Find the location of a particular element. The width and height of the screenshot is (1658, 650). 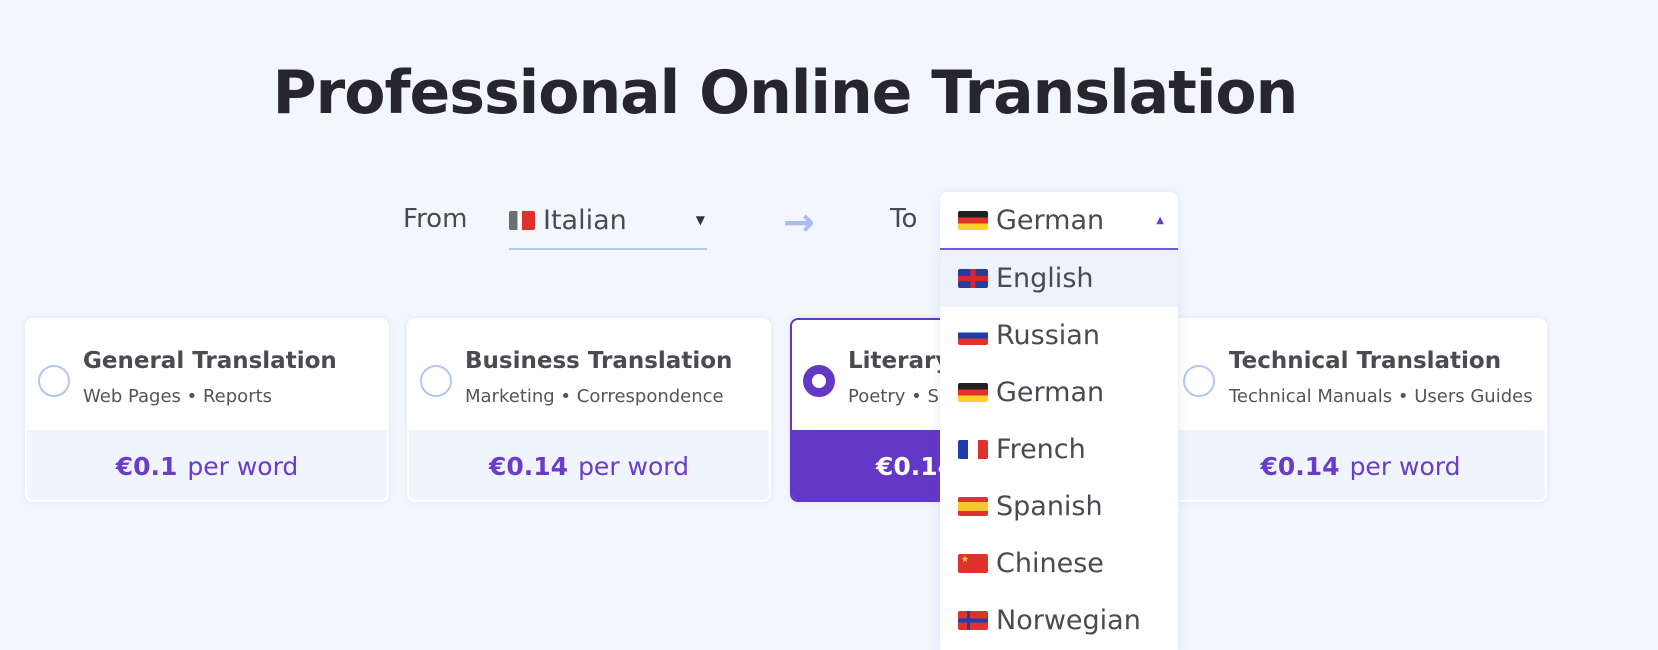

option-french: French is located at coordinates (1059, 449).